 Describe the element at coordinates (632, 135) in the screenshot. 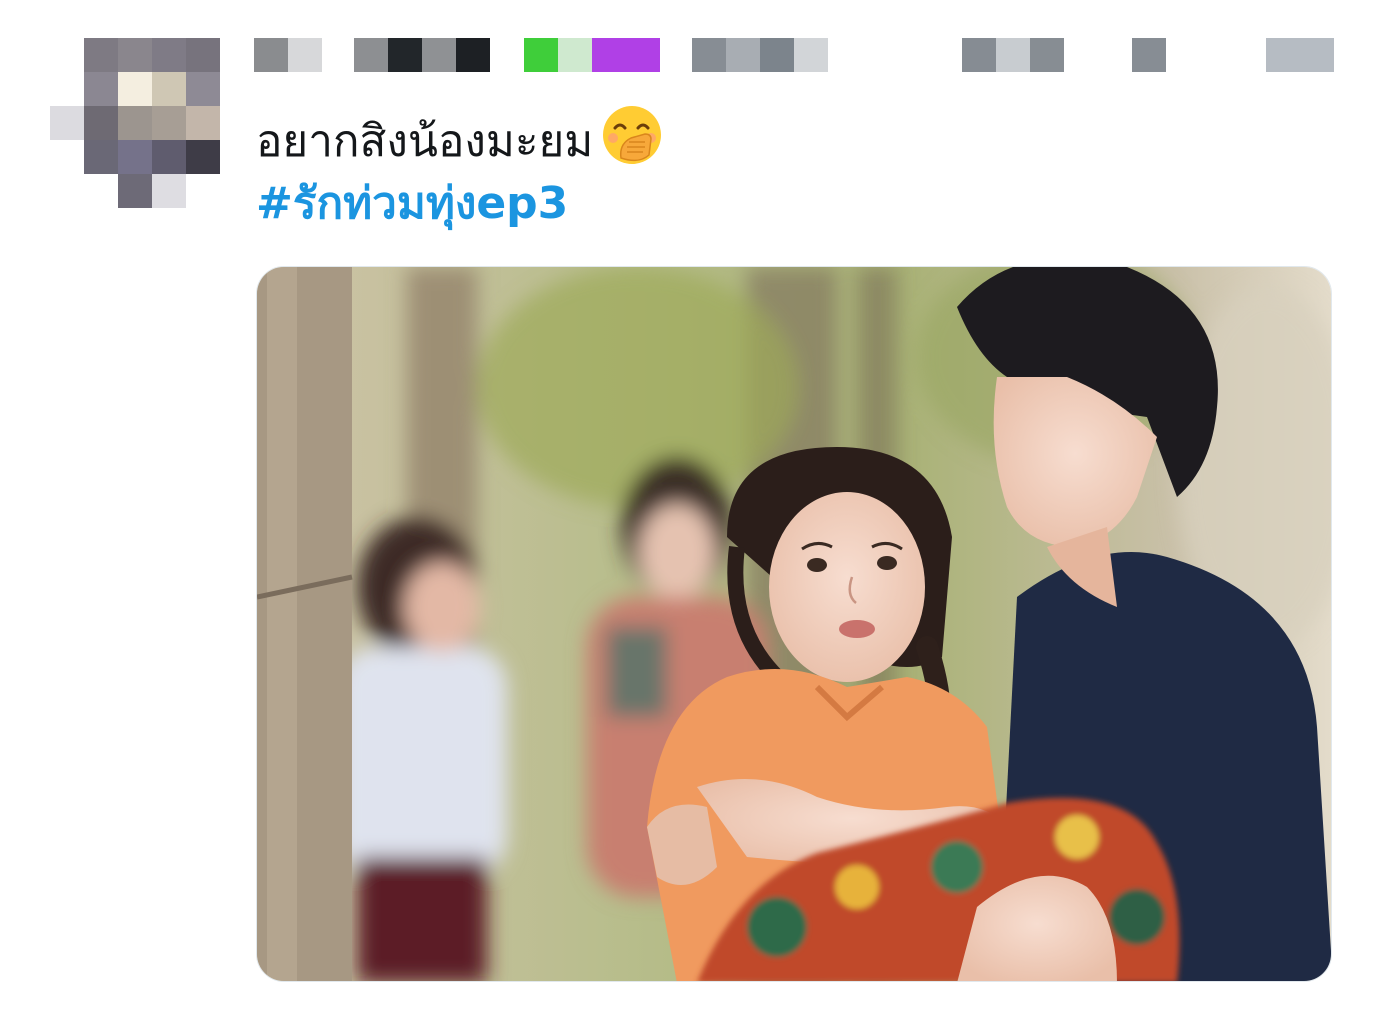

I see `face-with-hand-over-mouth-icon` at that location.